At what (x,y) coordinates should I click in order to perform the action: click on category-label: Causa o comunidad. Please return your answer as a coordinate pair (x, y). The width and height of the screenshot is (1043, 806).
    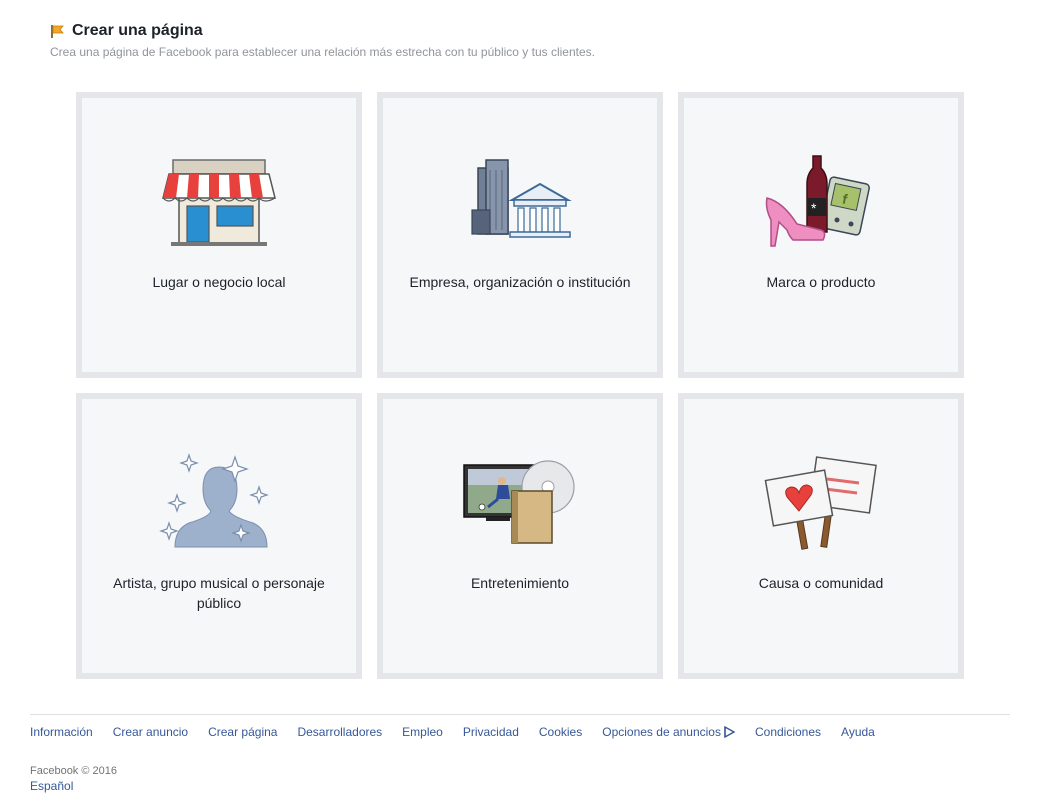
    Looking at the image, I should click on (821, 583).